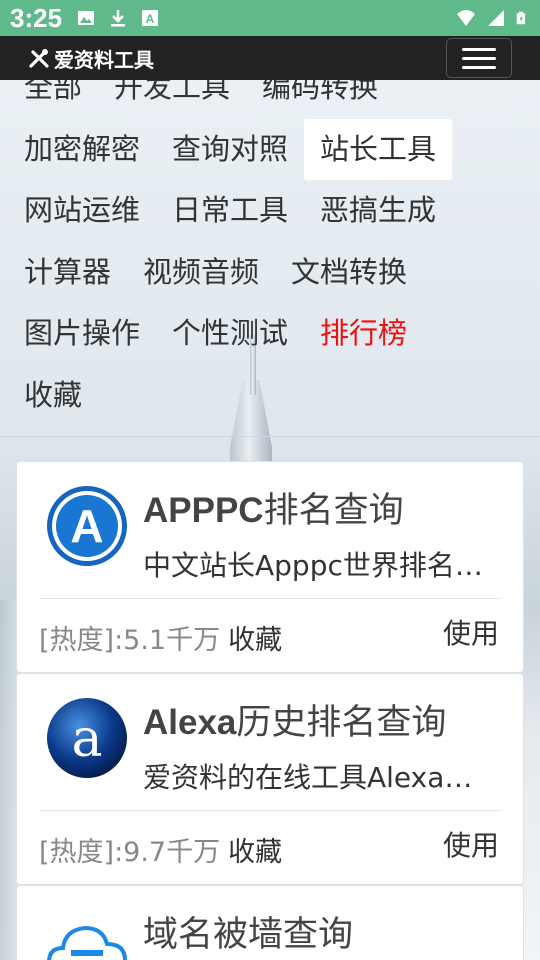 This screenshot has height=960, width=540. What do you see at coordinates (86, 18) in the screenshot?
I see `image-icon` at bounding box center [86, 18].